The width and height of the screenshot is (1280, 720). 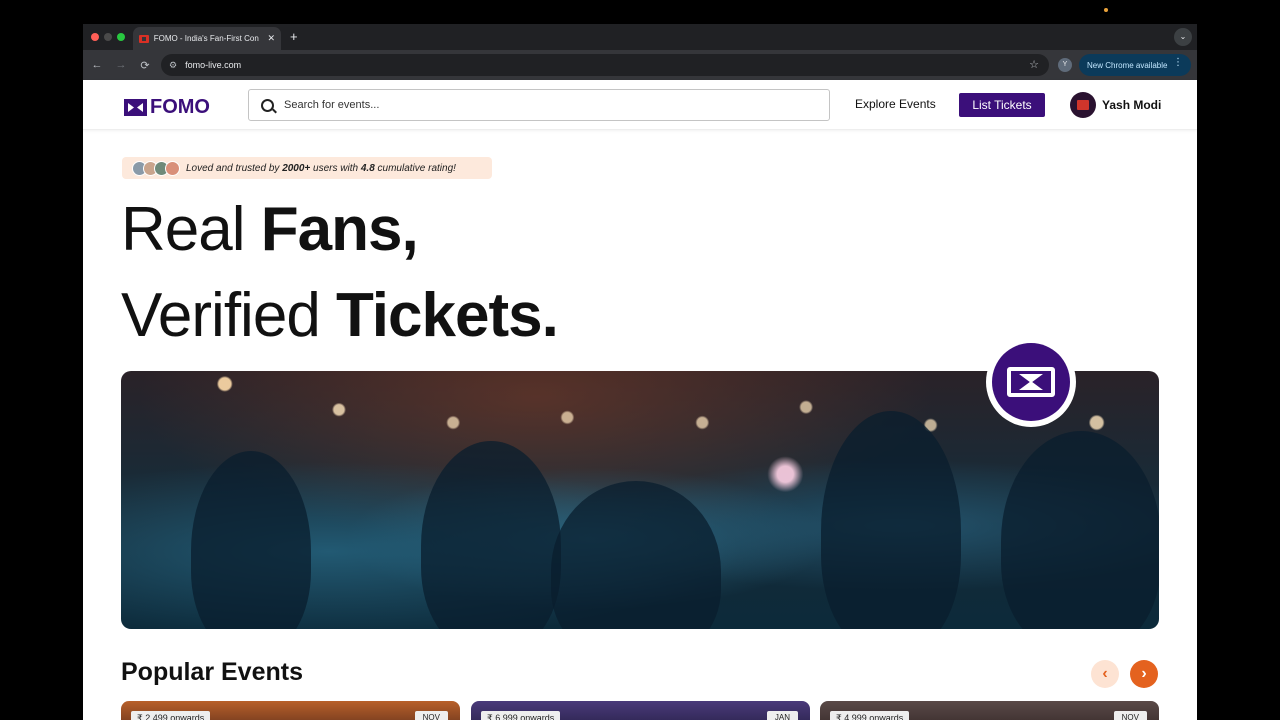 What do you see at coordinates (95, 37) in the screenshot?
I see `close-window-button` at bounding box center [95, 37].